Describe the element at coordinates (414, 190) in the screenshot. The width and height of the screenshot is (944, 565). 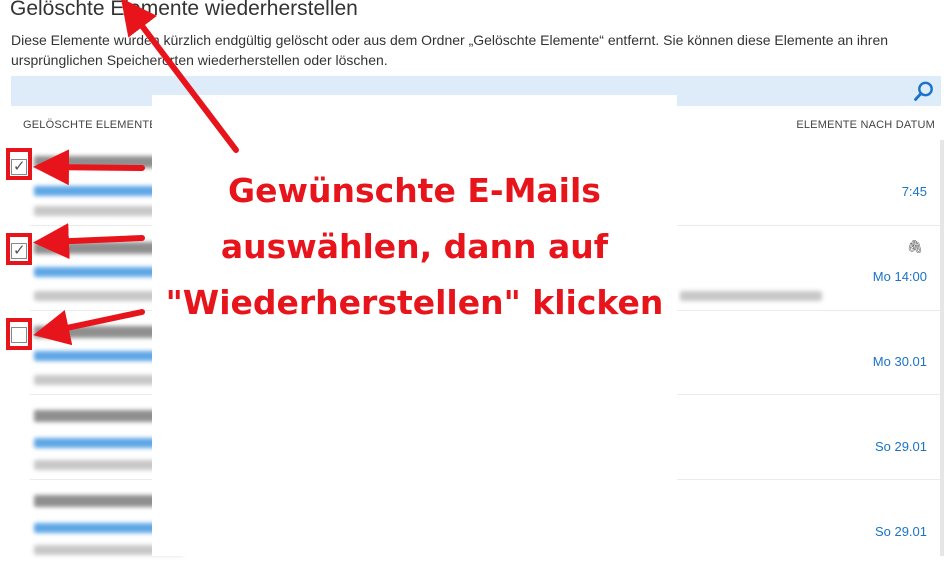
I see `annotation-line: Gewünschte E-Mails` at that location.